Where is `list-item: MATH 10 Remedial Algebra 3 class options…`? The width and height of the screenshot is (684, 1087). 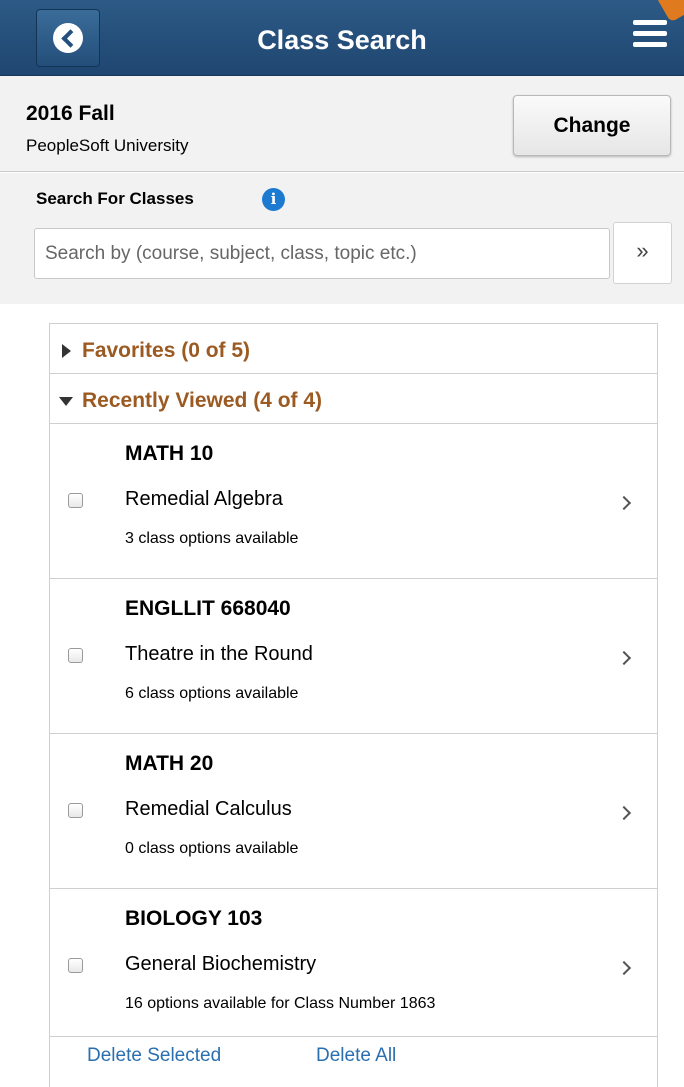 list-item: MATH 10 Remedial Algebra 3 class options… is located at coordinates (353, 501).